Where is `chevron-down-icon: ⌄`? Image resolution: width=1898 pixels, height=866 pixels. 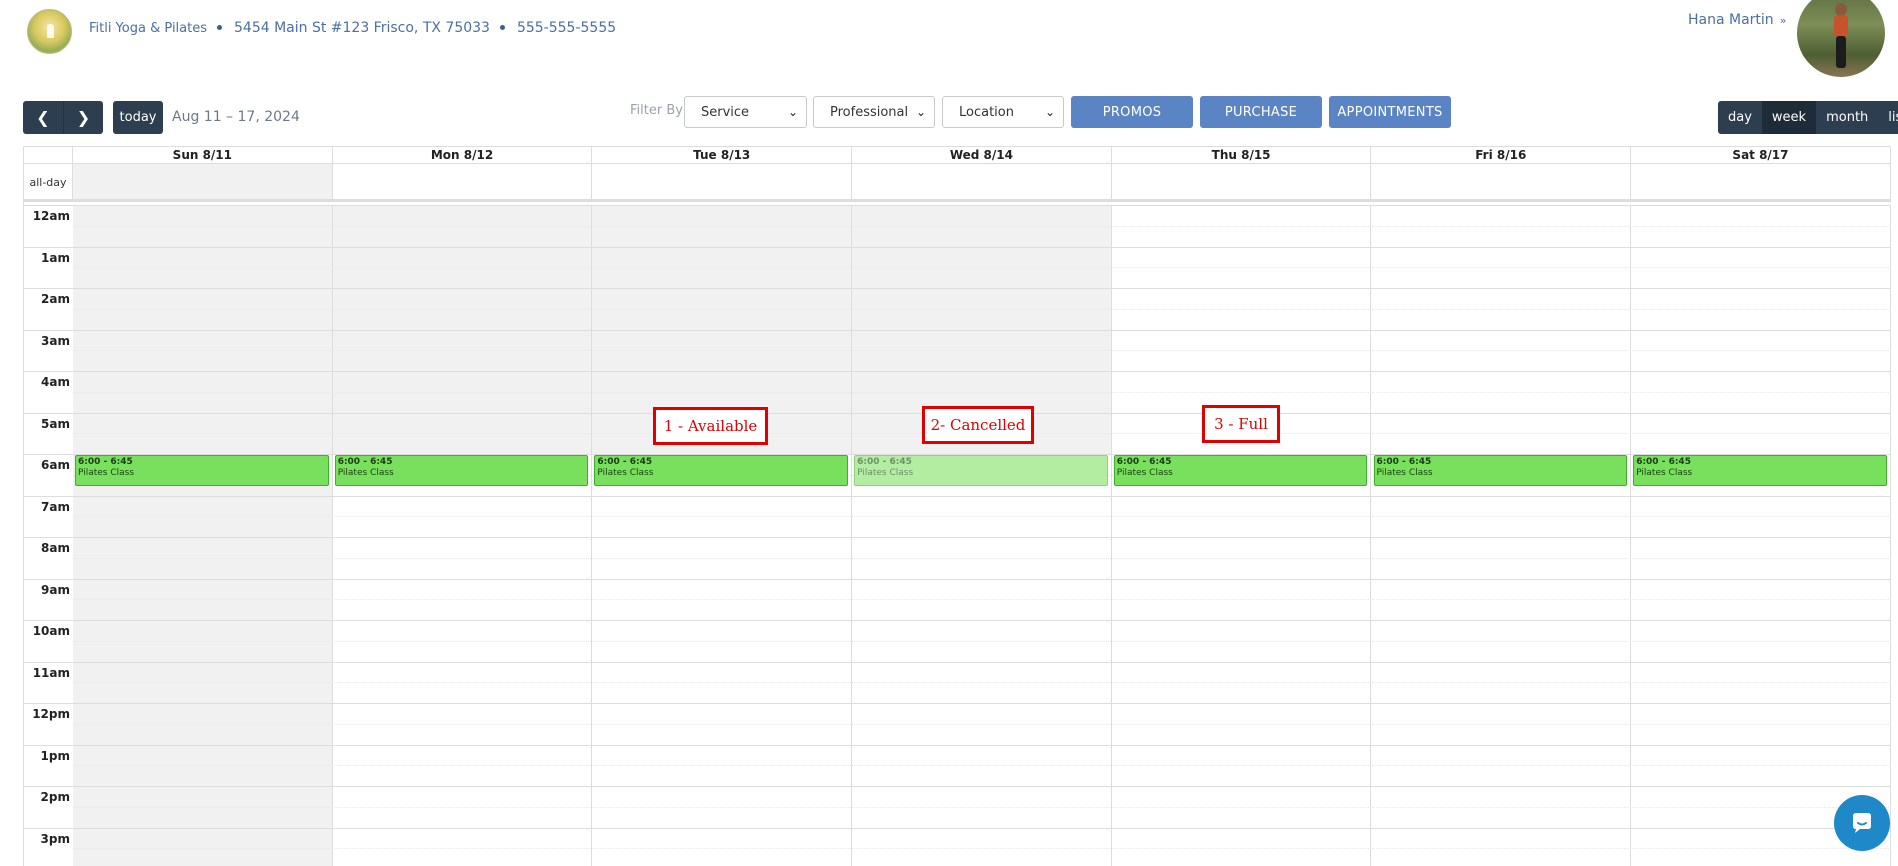 chevron-down-icon: ⌄ is located at coordinates (920, 112).